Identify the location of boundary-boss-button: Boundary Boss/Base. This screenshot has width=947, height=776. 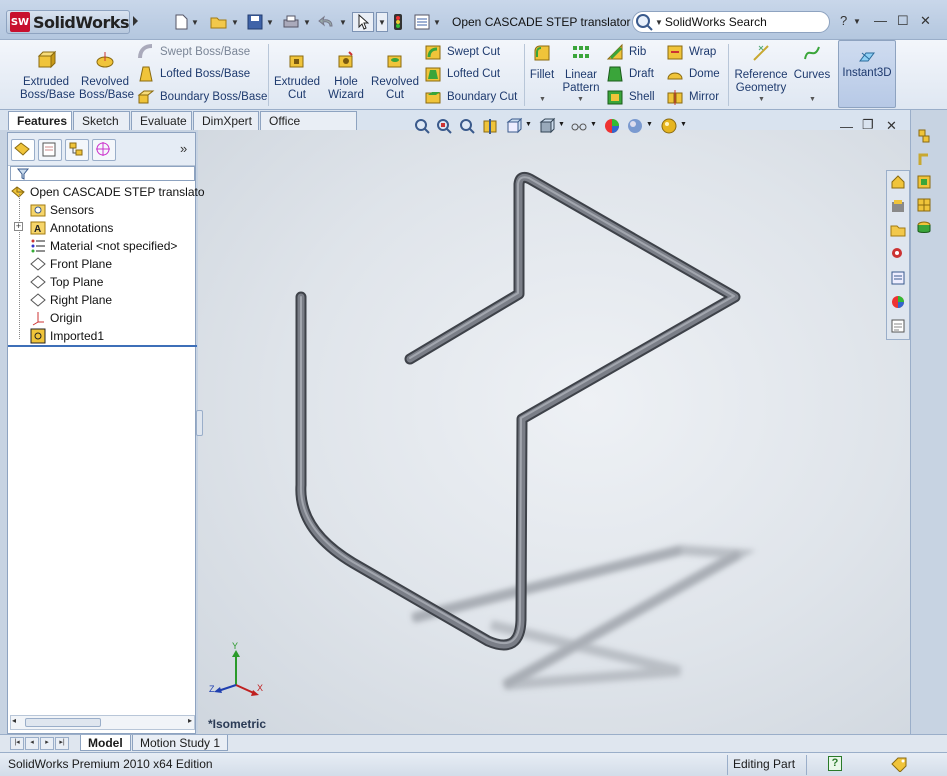
(202, 97).